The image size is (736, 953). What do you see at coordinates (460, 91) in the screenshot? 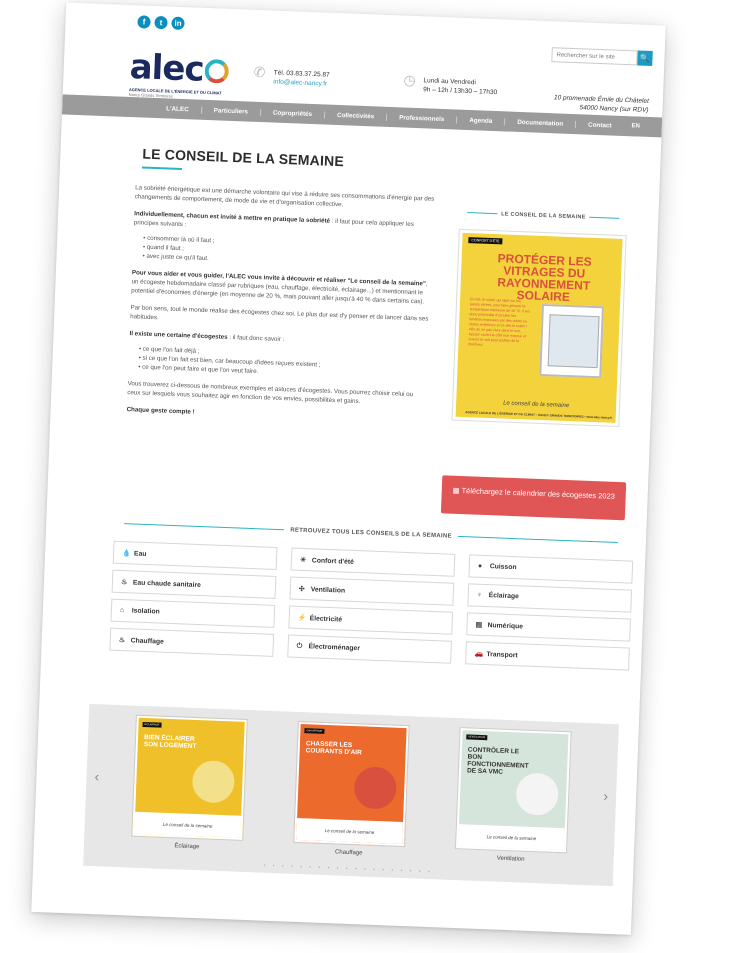
I see `hours-time: 9h – 12h / 13h30 – 17h30` at bounding box center [460, 91].